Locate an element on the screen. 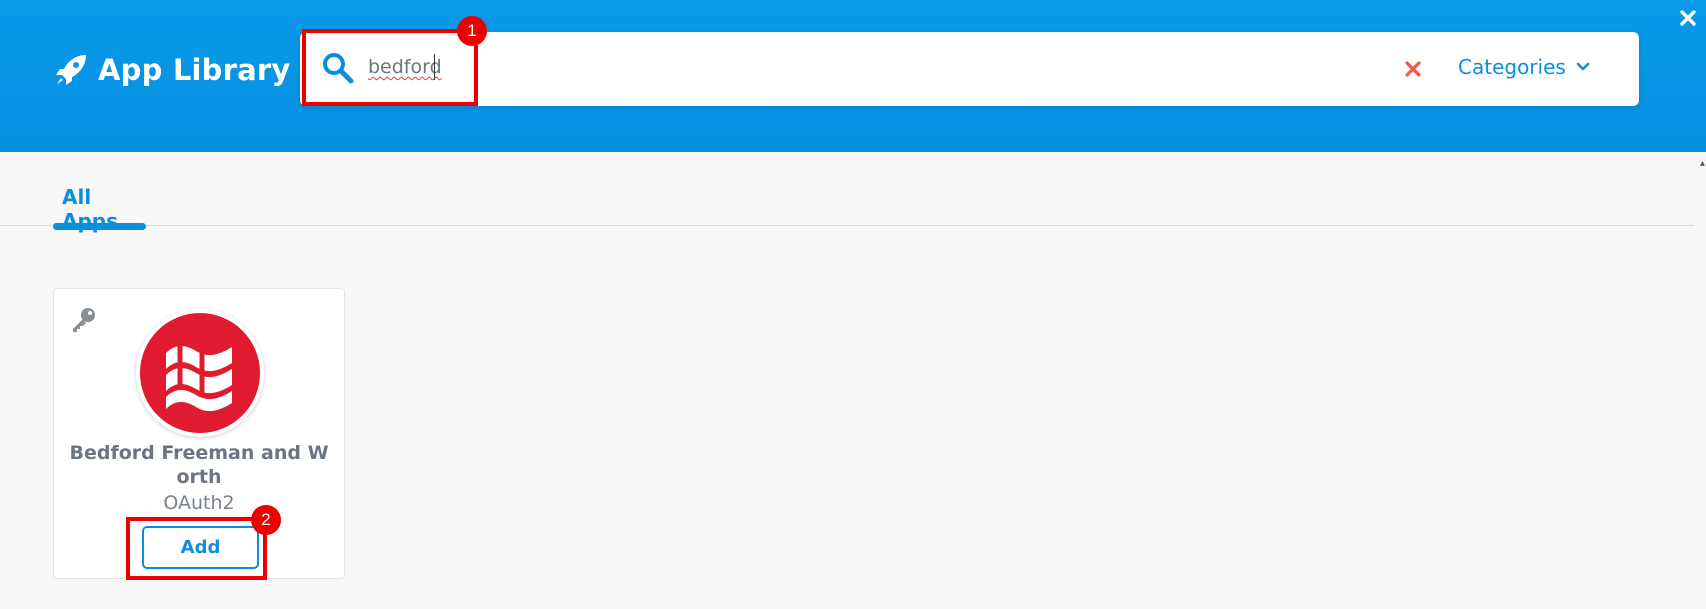 The image size is (1706, 609). flag-logo is located at coordinates (200, 373).